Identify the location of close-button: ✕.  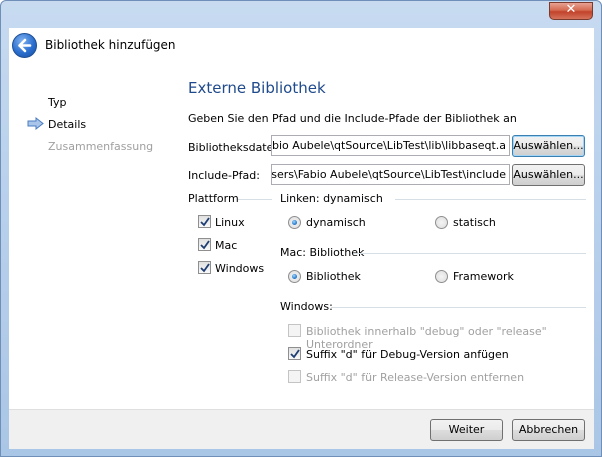
(571, 11).